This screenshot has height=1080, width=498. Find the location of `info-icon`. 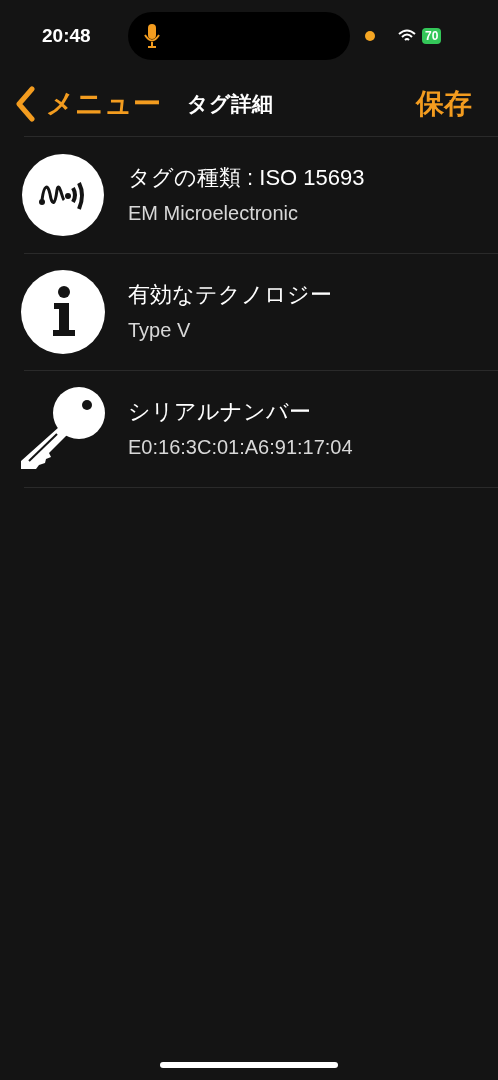

info-icon is located at coordinates (63, 312).